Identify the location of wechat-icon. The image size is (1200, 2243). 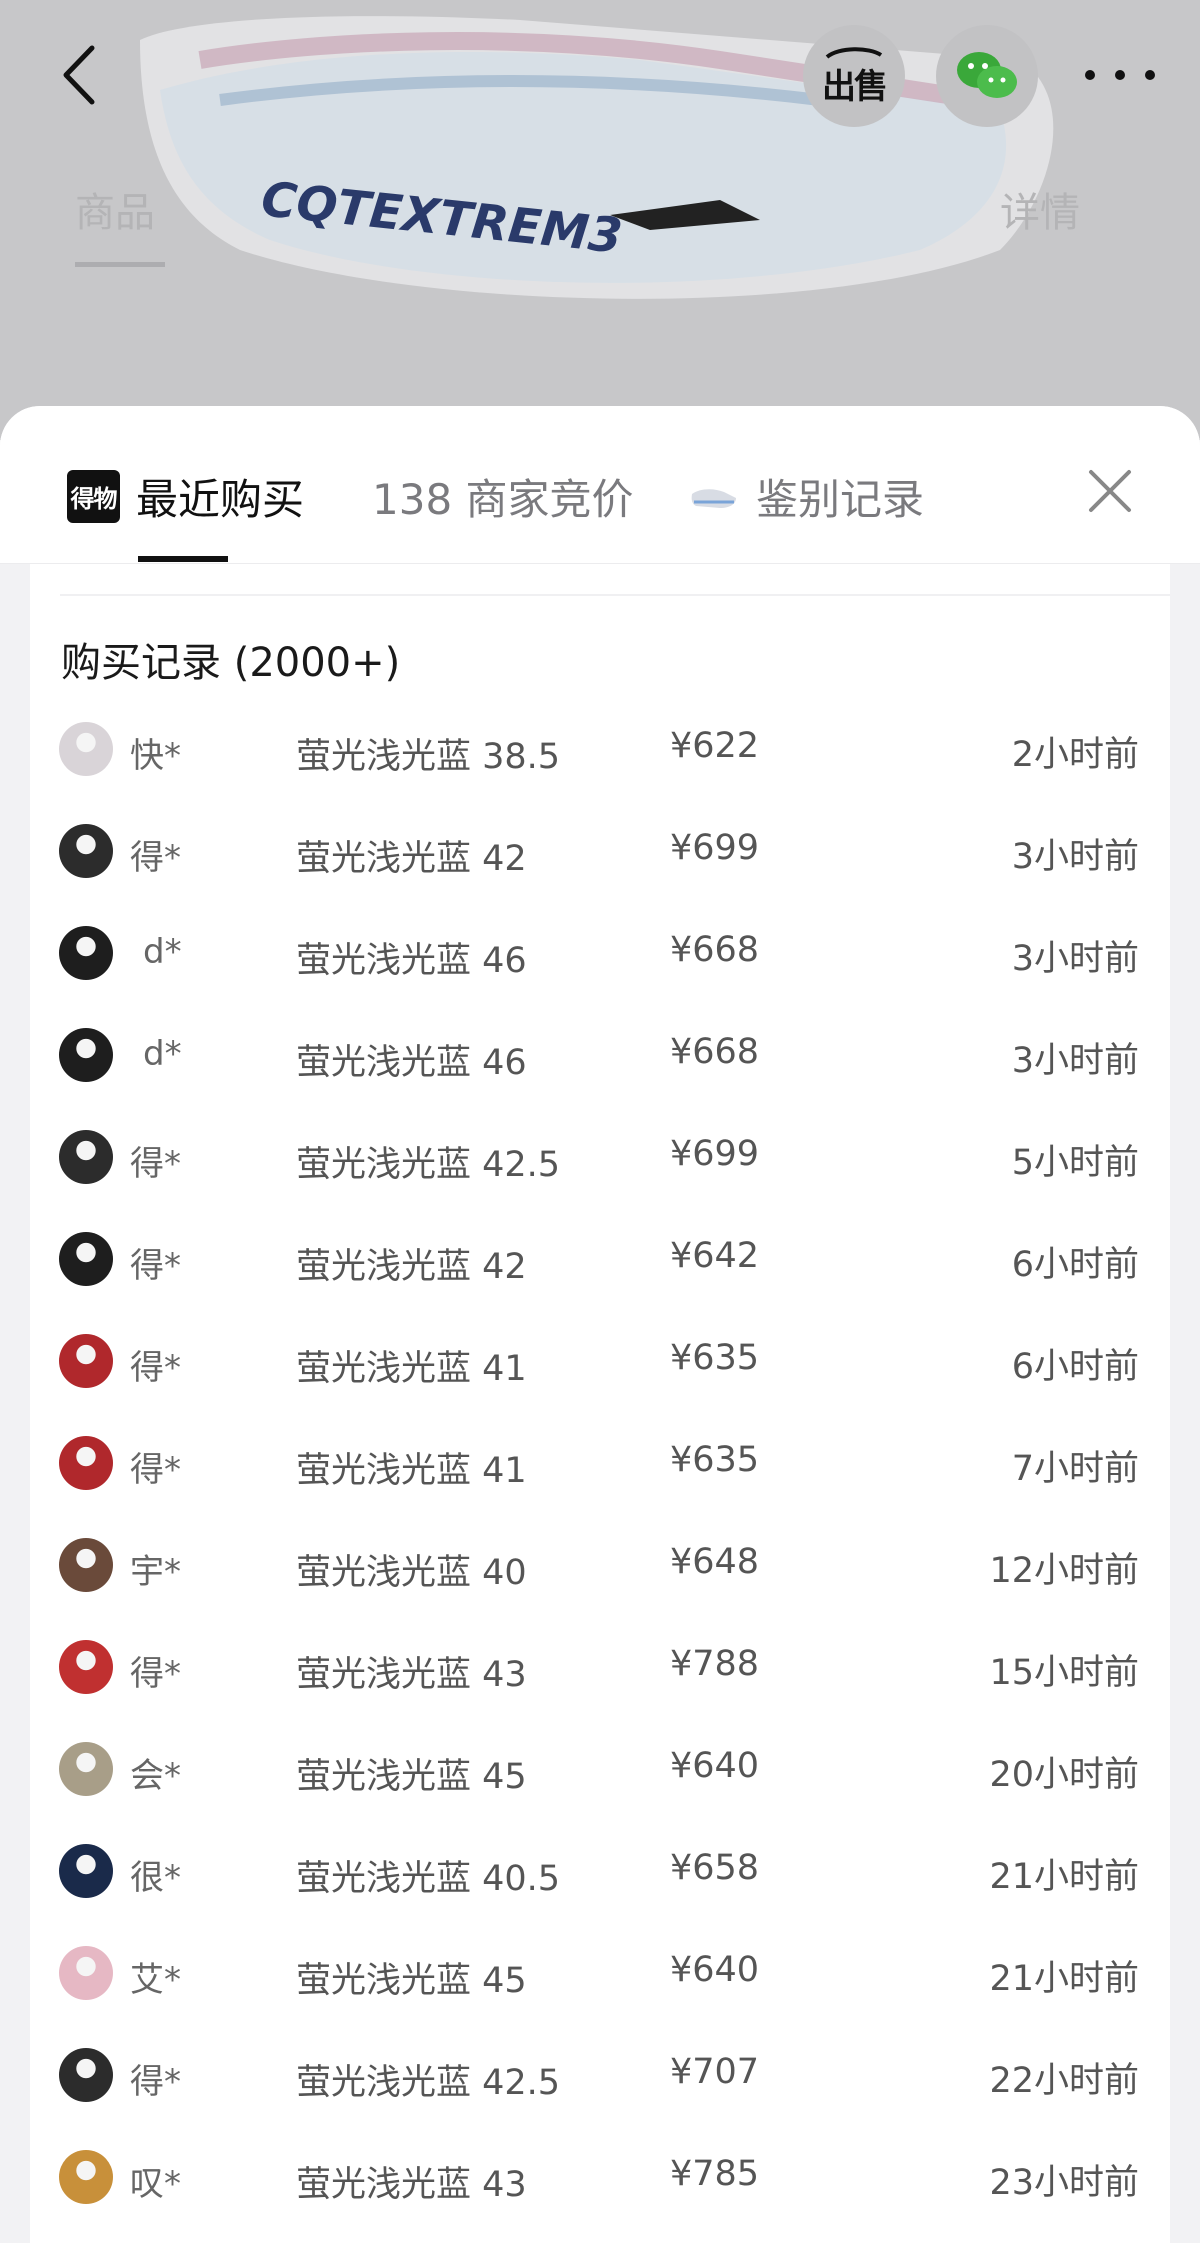
(987, 75).